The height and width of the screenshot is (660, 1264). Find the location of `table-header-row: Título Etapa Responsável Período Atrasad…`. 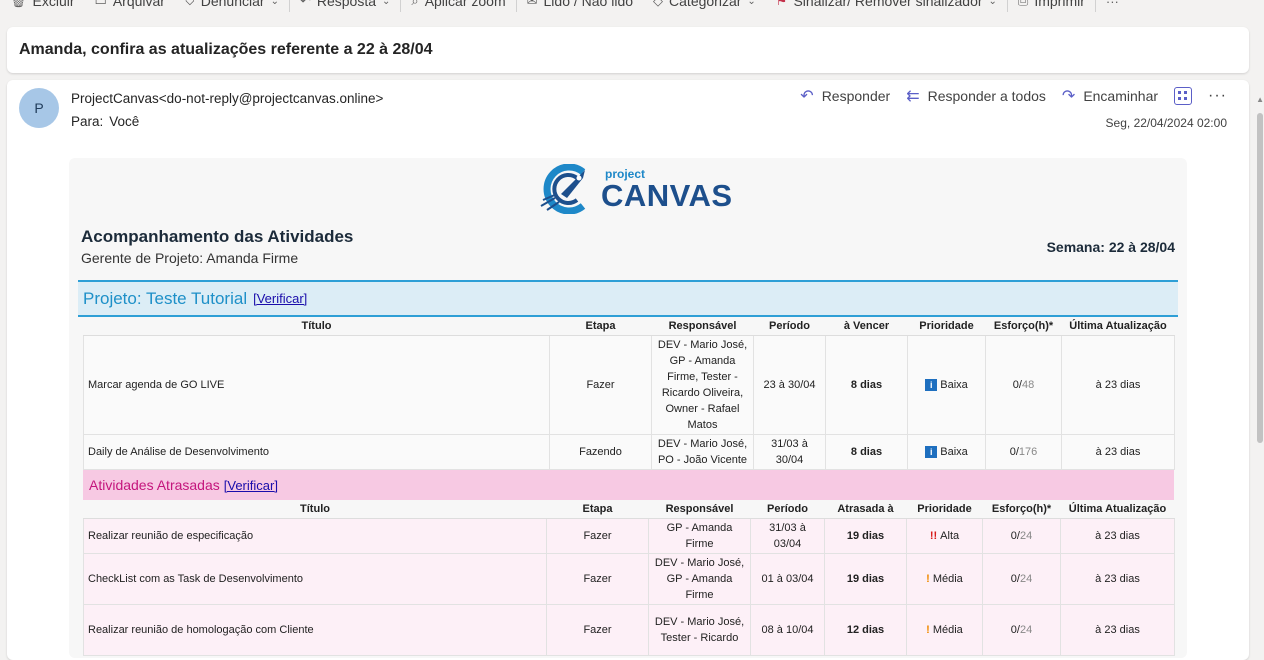

table-header-row: Título Etapa Responsável Período Atrasad… is located at coordinates (629, 509).